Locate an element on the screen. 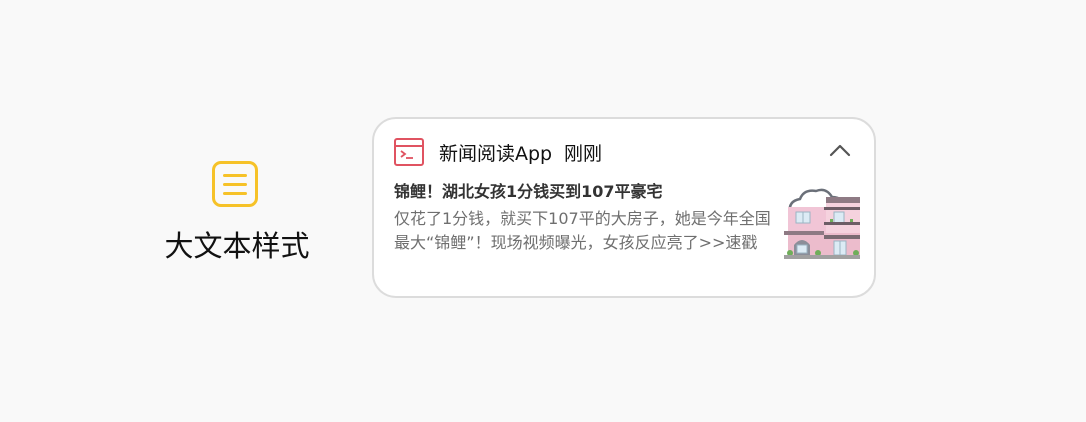  terminal-icon is located at coordinates (409, 152).